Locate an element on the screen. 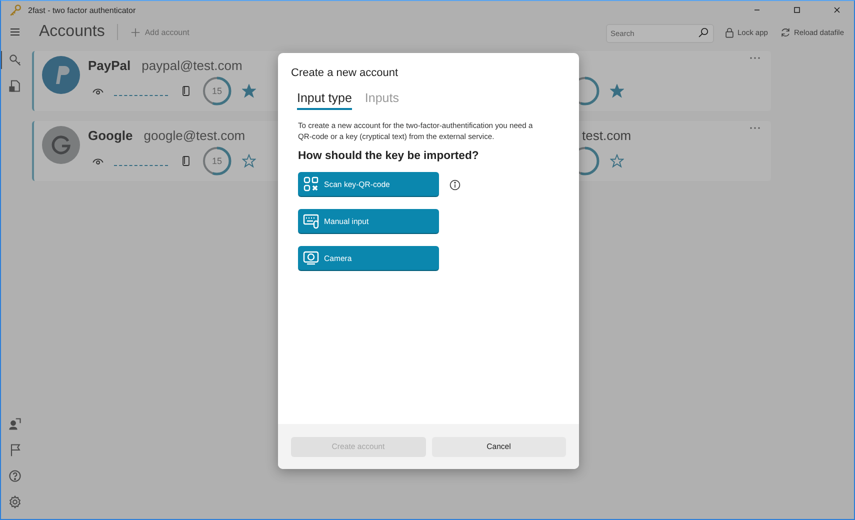  letter-logo-icon is located at coordinates (61, 145).